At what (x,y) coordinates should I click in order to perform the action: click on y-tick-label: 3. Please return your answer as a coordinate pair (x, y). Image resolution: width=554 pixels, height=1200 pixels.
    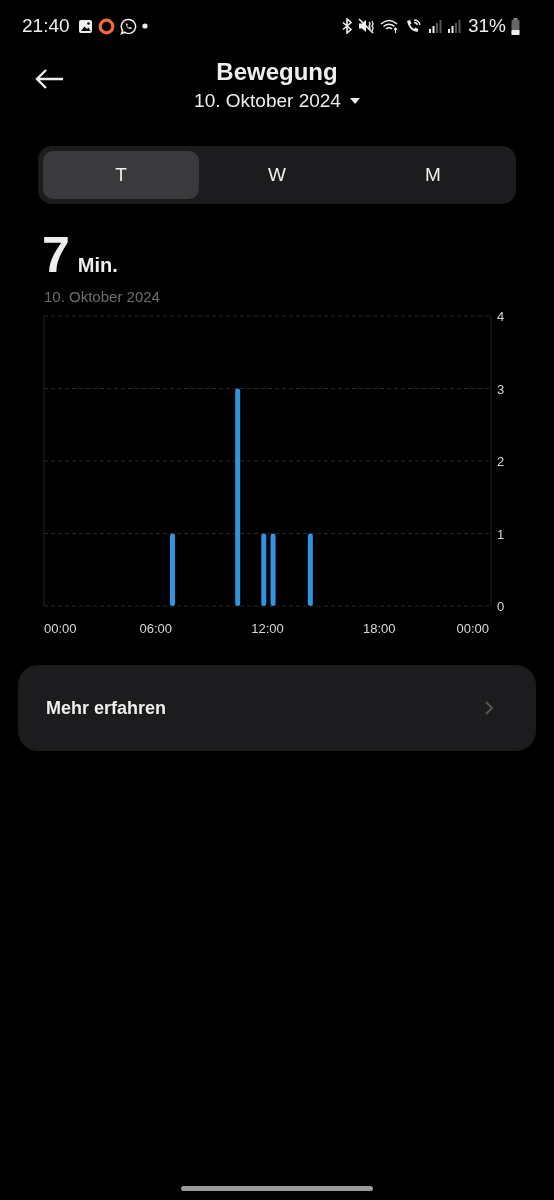
    Looking at the image, I should click on (501, 389).